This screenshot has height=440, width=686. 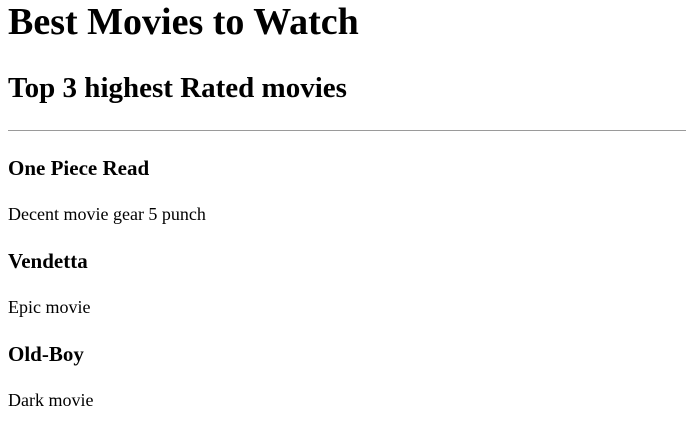 What do you see at coordinates (51, 400) in the screenshot?
I see `movie-description: Dark movie` at bounding box center [51, 400].